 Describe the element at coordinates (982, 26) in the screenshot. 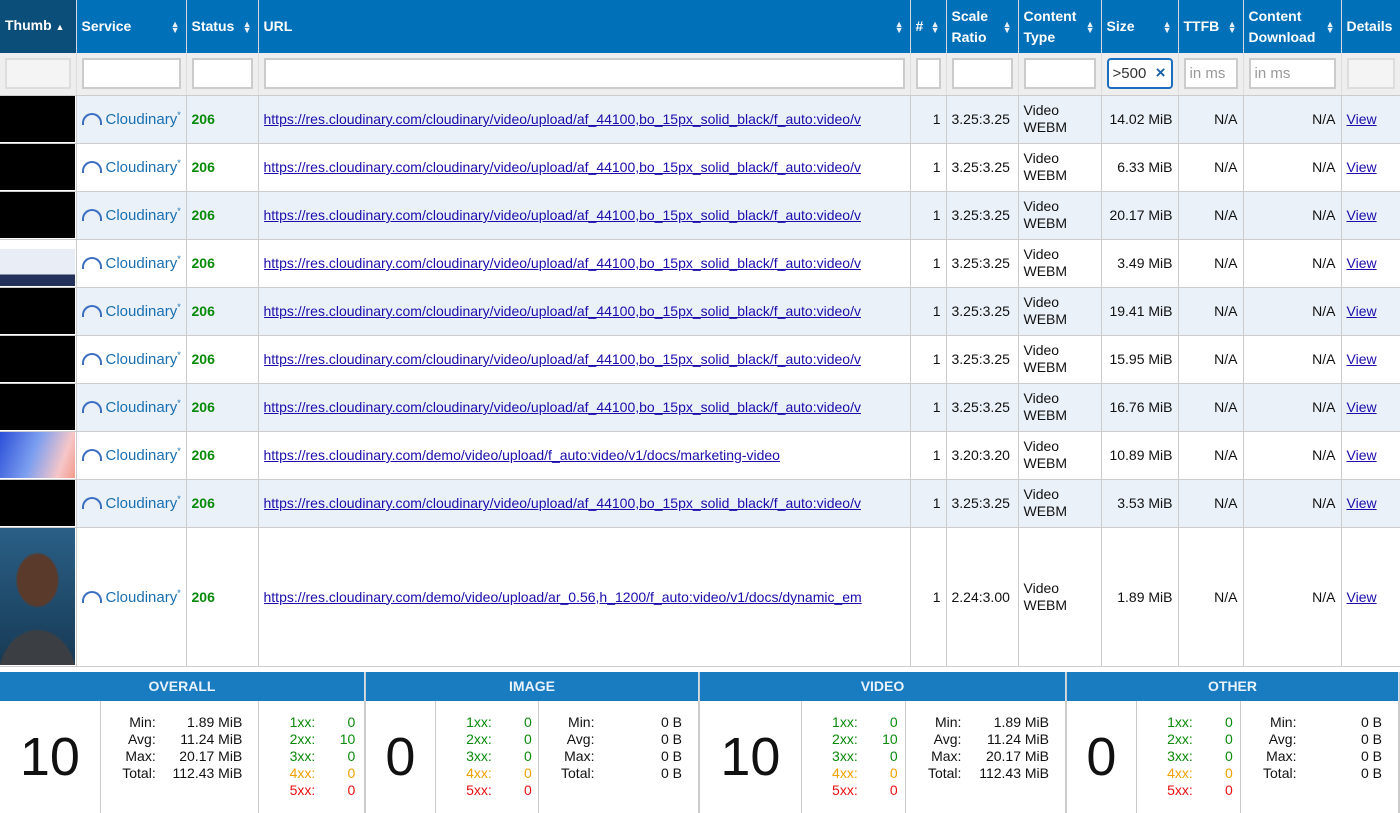

I see `col-scale-ratio: Scale Ratio ▲ ▼` at that location.